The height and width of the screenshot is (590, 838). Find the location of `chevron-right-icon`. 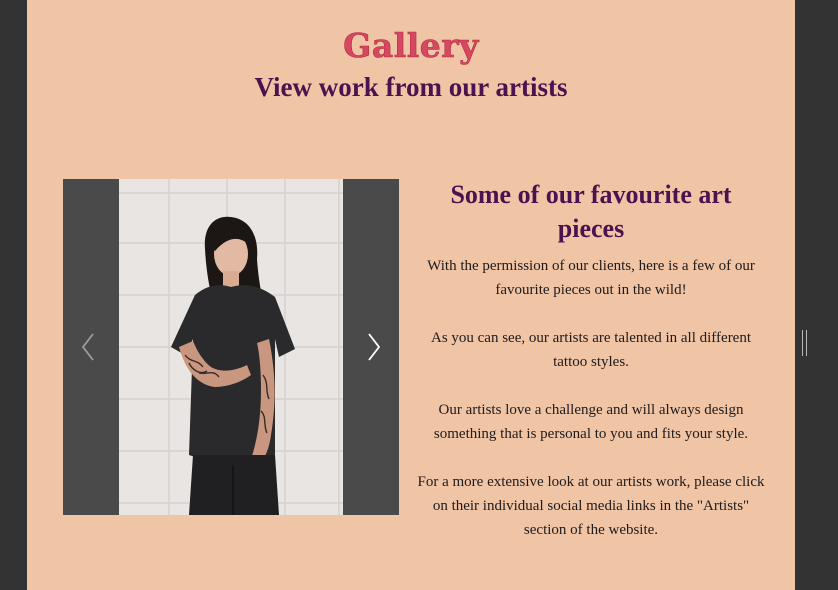

chevron-right-icon is located at coordinates (374, 347).